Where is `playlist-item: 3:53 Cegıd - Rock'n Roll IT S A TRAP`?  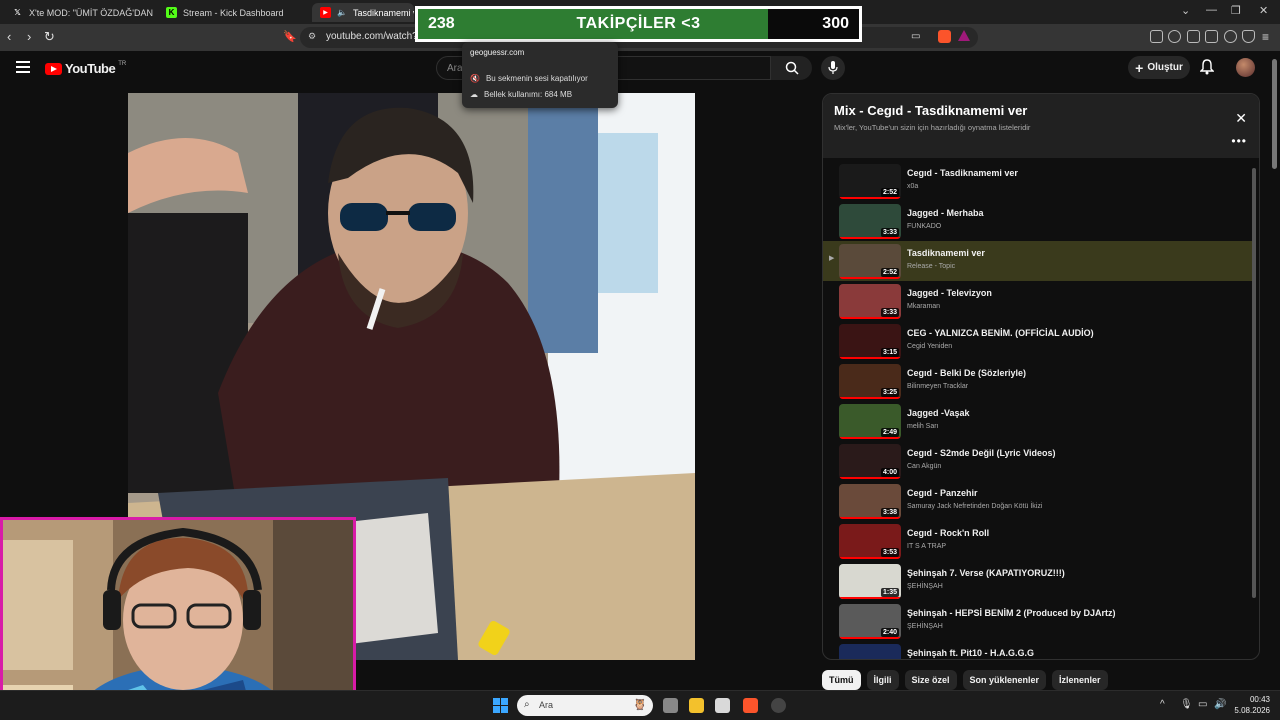 playlist-item: 3:53 Cegıd - Rock'n Roll IT S A TRAP is located at coordinates (1038, 541).